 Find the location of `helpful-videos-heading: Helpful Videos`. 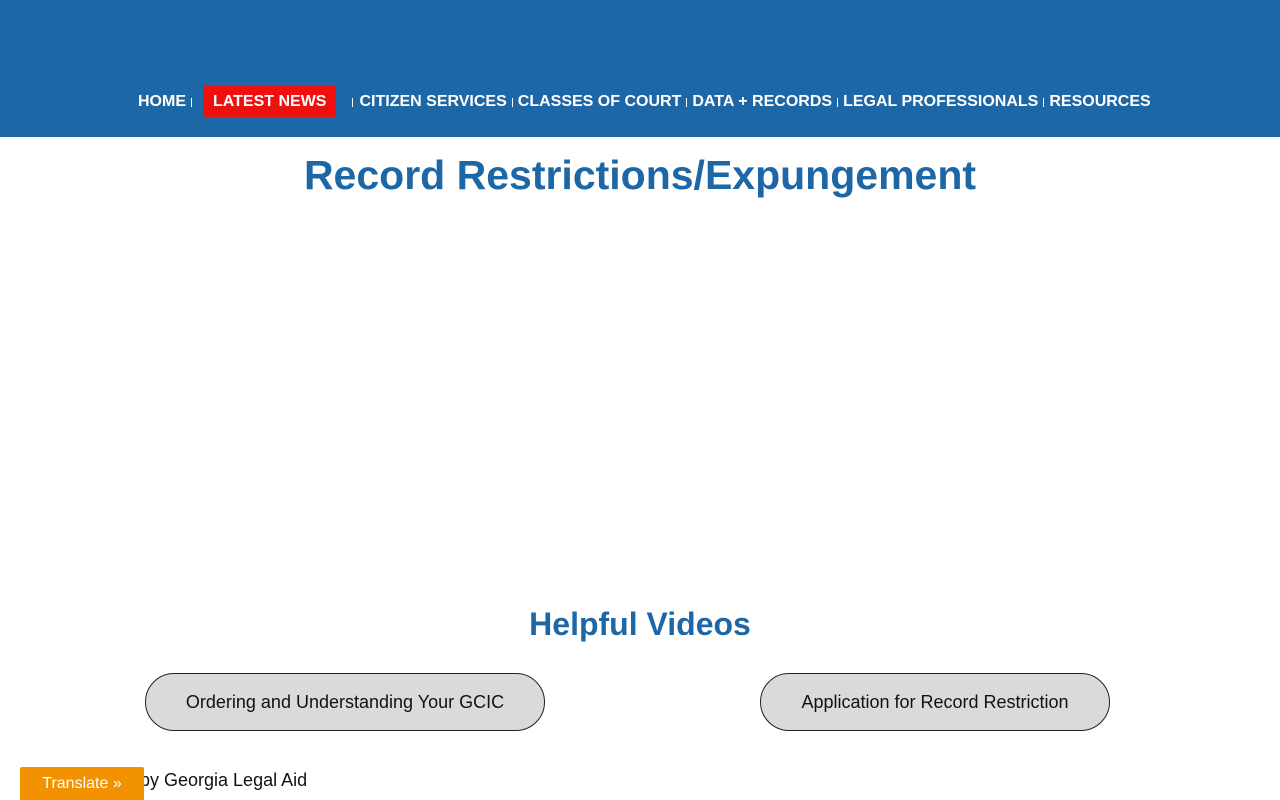

helpful-videos-heading: Helpful Videos is located at coordinates (640, 624).